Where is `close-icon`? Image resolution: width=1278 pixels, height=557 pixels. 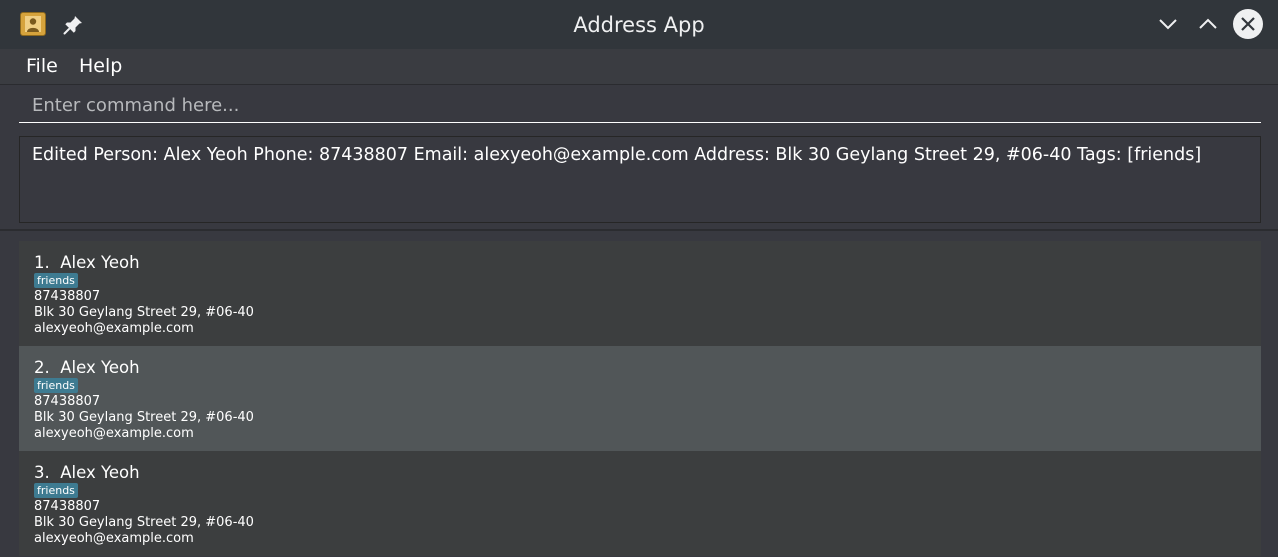
close-icon is located at coordinates (1248, 24).